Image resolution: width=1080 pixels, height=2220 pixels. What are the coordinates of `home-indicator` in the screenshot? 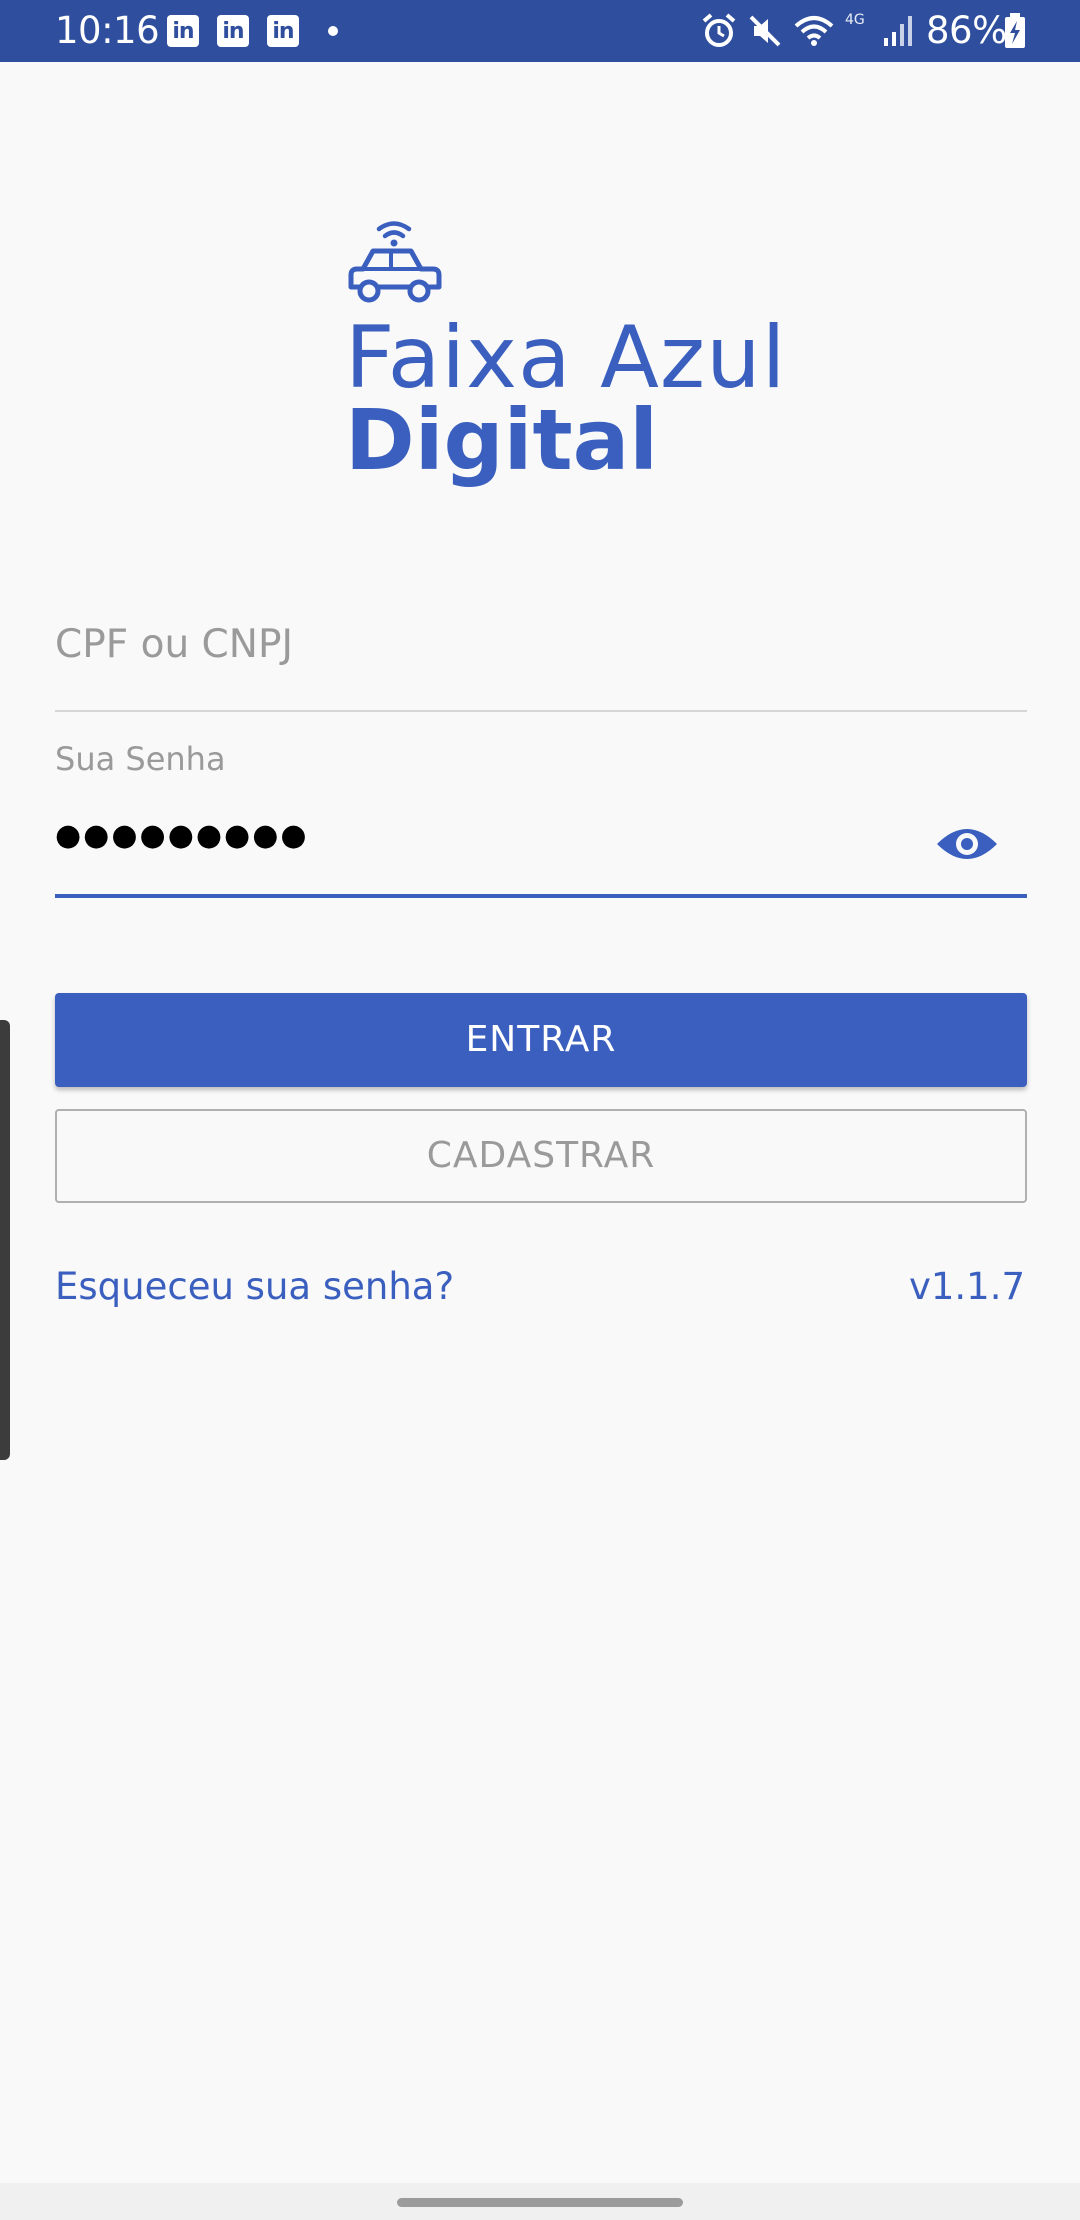 It's located at (540, 2202).